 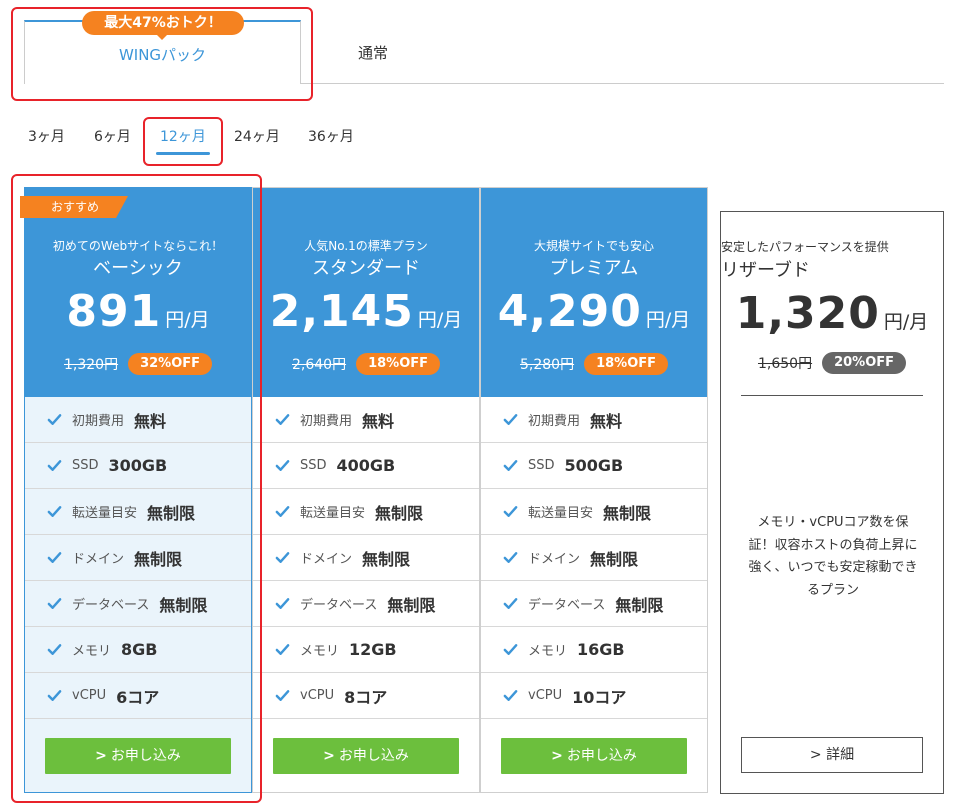 What do you see at coordinates (366, 512) in the screenshot?
I see `feature-row-transfer: 転送量目安 無制限` at bounding box center [366, 512].